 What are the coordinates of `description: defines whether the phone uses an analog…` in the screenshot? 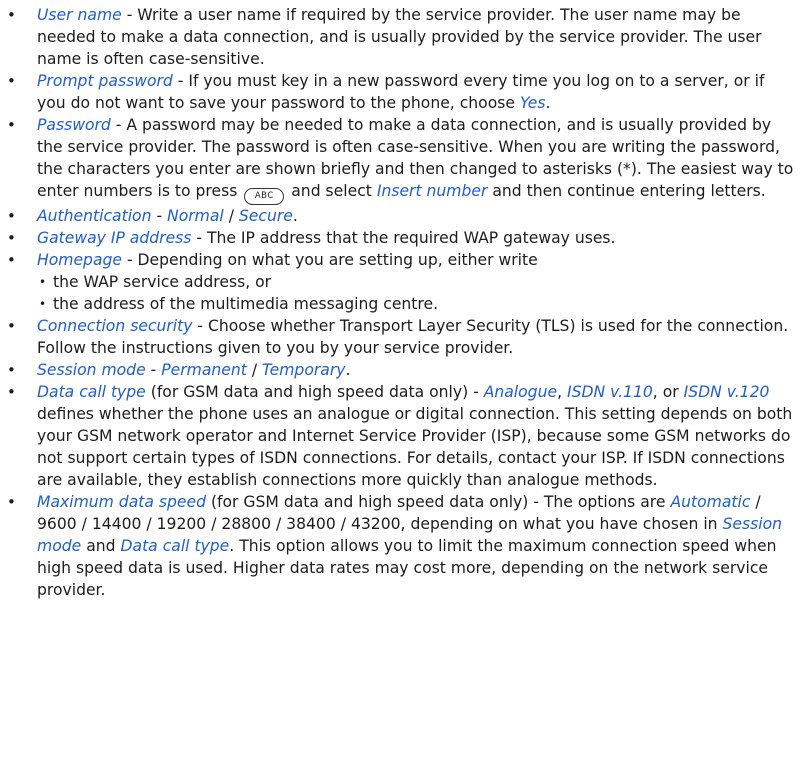 It's located at (415, 447).